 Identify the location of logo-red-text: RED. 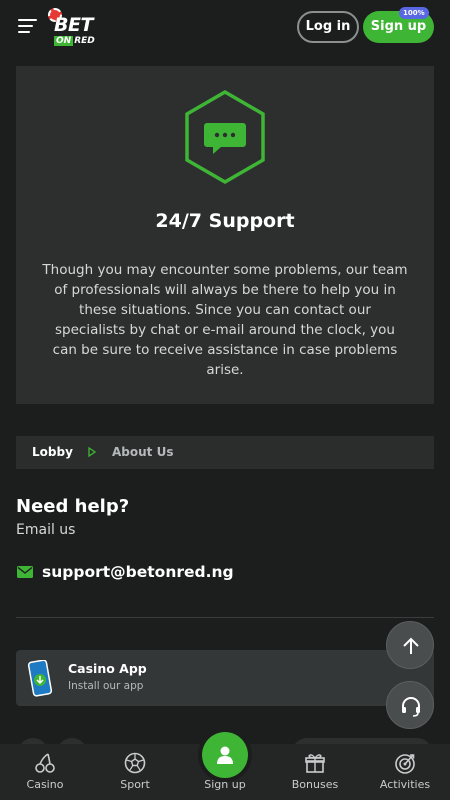
(84, 41).